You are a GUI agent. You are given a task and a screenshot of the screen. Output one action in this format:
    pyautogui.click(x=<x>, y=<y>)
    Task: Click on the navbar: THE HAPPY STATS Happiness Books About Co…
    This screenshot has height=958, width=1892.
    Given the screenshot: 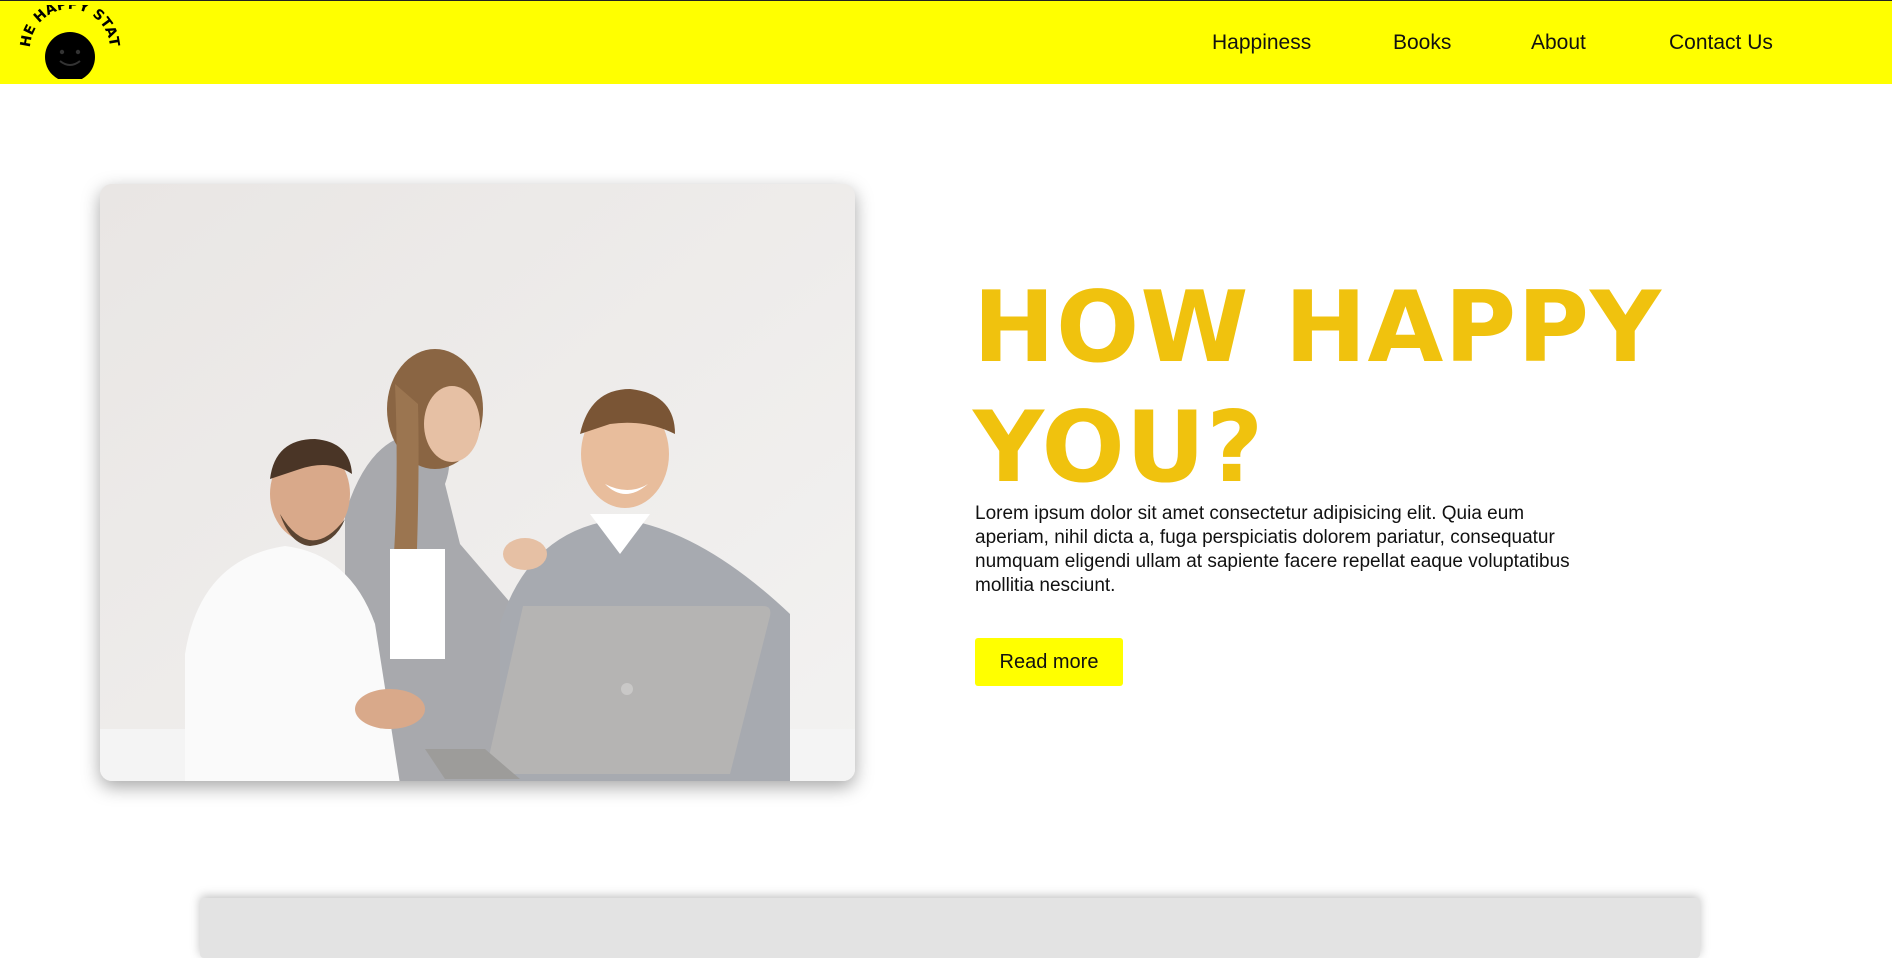 What is the action you would take?
    pyautogui.click(x=946, y=42)
    